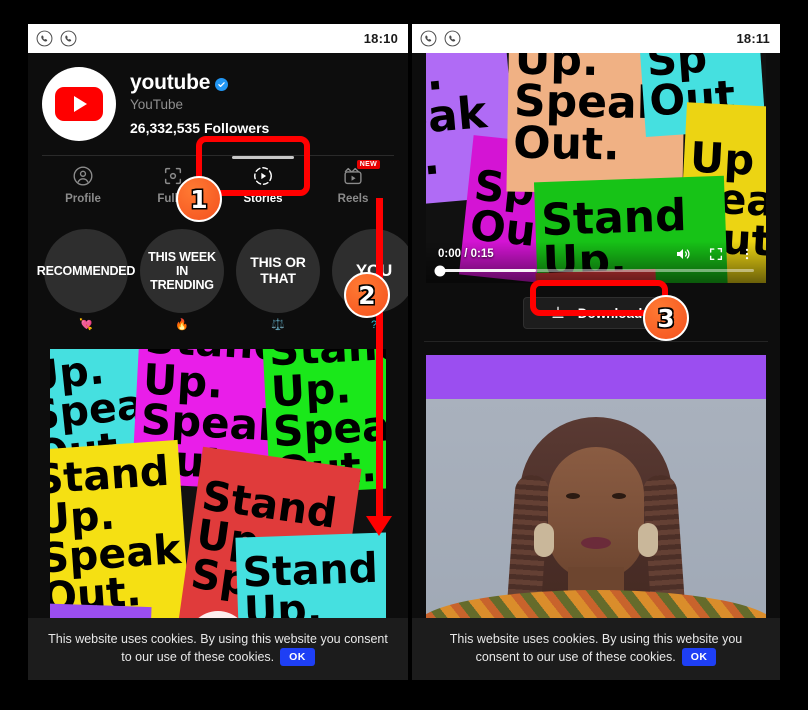 Image resolution: width=808 pixels, height=710 pixels. I want to click on verified-badge-icon, so click(222, 84).